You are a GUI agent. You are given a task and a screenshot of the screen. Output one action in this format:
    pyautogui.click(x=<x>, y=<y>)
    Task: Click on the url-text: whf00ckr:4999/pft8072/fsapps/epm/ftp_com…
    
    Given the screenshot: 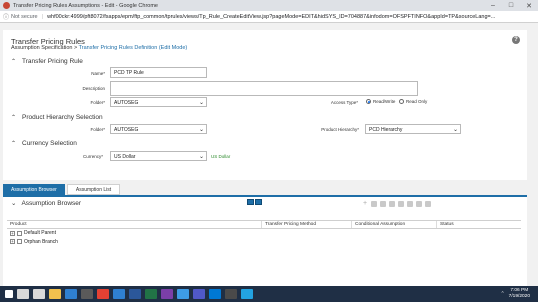 What is the action you would take?
    pyautogui.click(x=271, y=17)
    